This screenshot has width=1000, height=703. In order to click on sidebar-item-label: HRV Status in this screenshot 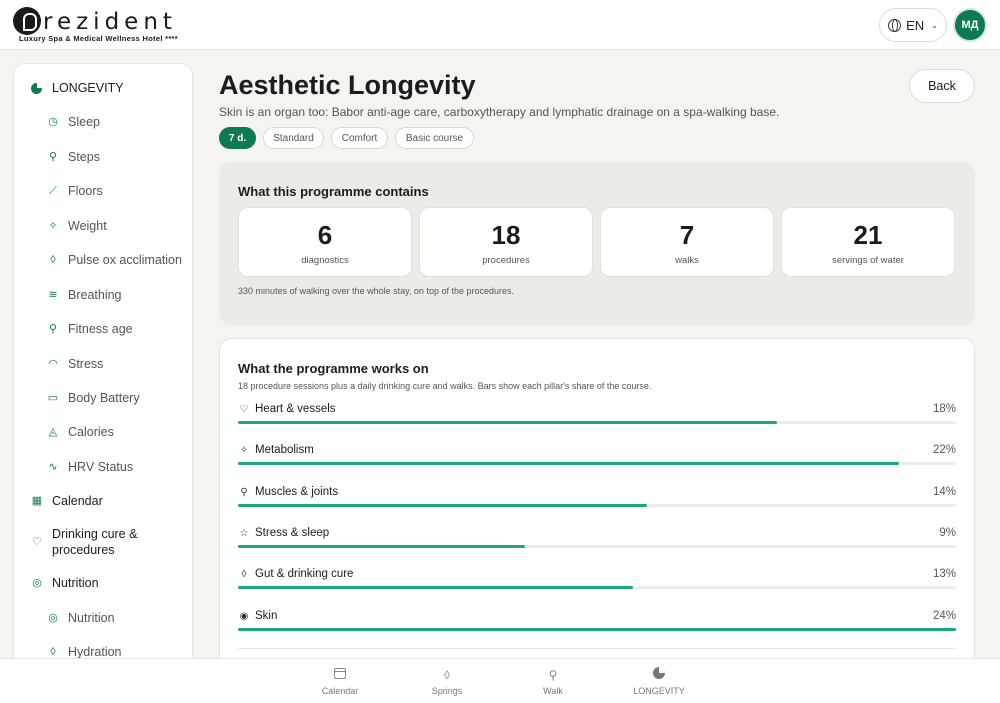, I will do `click(101, 467)`.